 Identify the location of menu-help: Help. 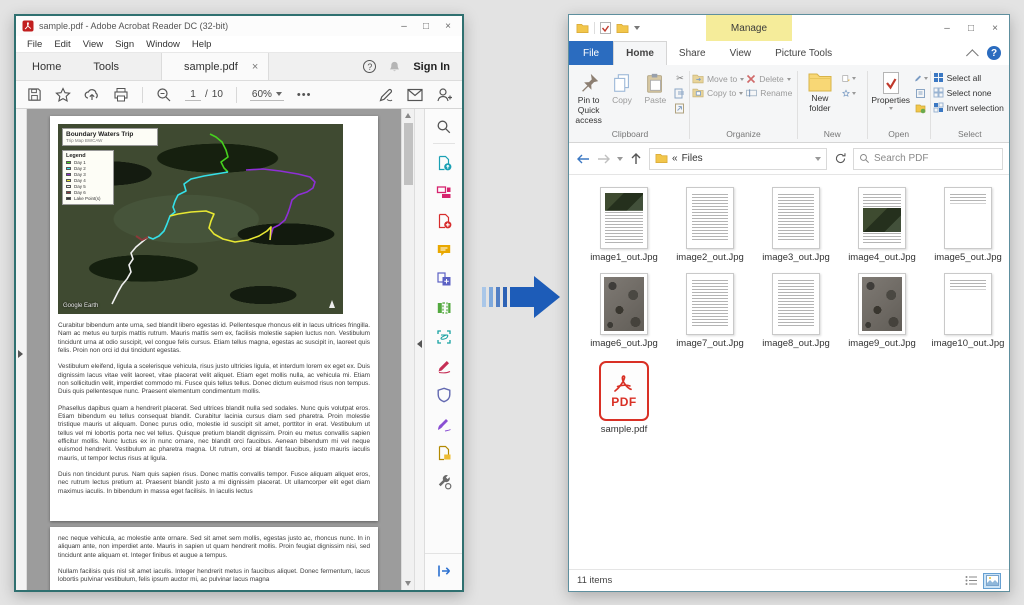
(202, 44).